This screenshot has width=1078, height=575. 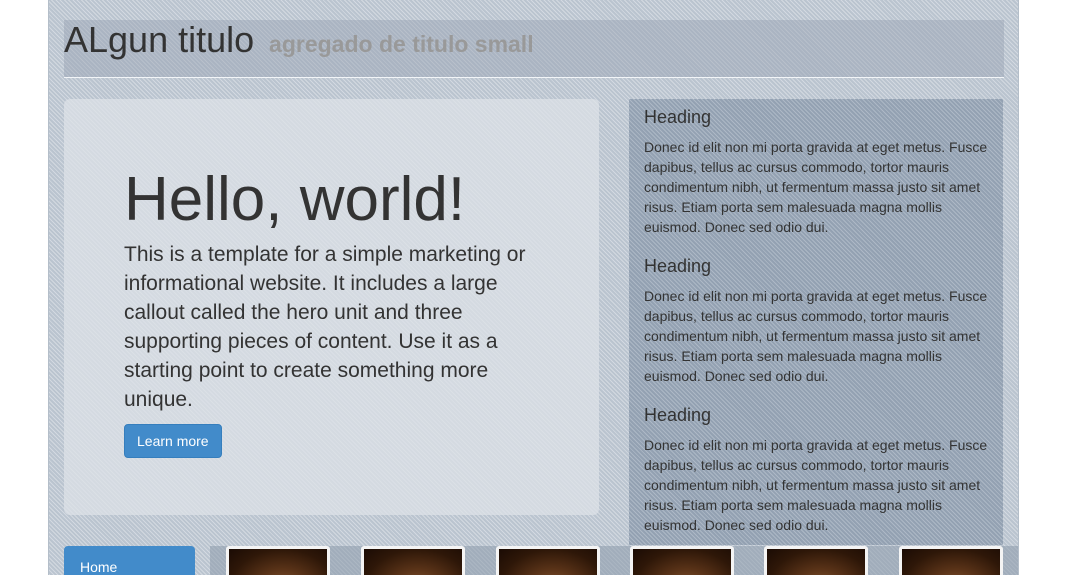 I want to click on page-title-text: ALgun titulo, so click(x=159, y=39).